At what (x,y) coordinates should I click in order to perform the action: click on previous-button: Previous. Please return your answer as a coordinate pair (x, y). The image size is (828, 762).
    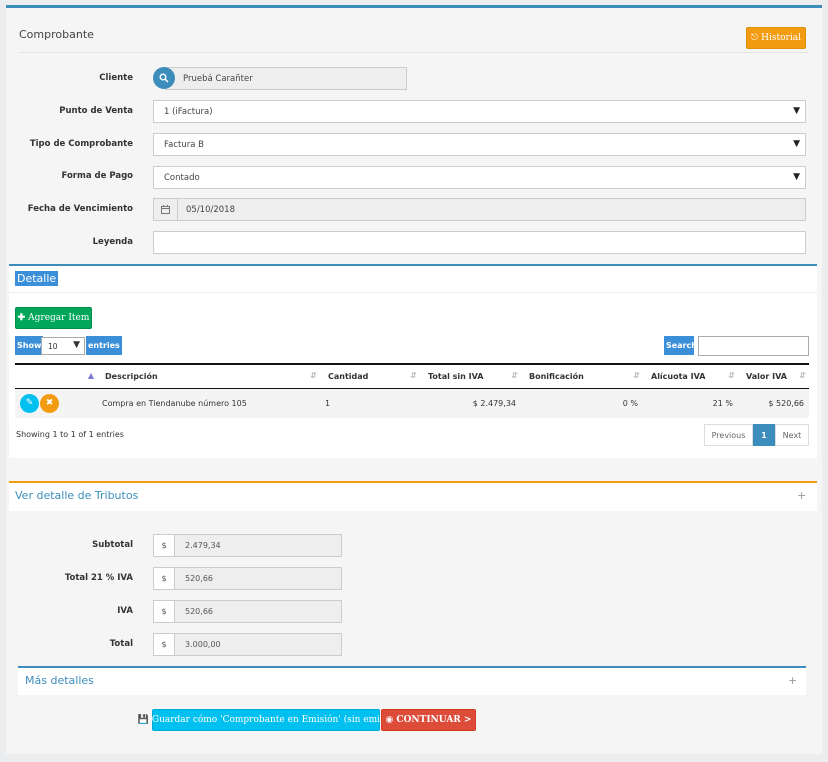
    Looking at the image, I should click on (728, 435).